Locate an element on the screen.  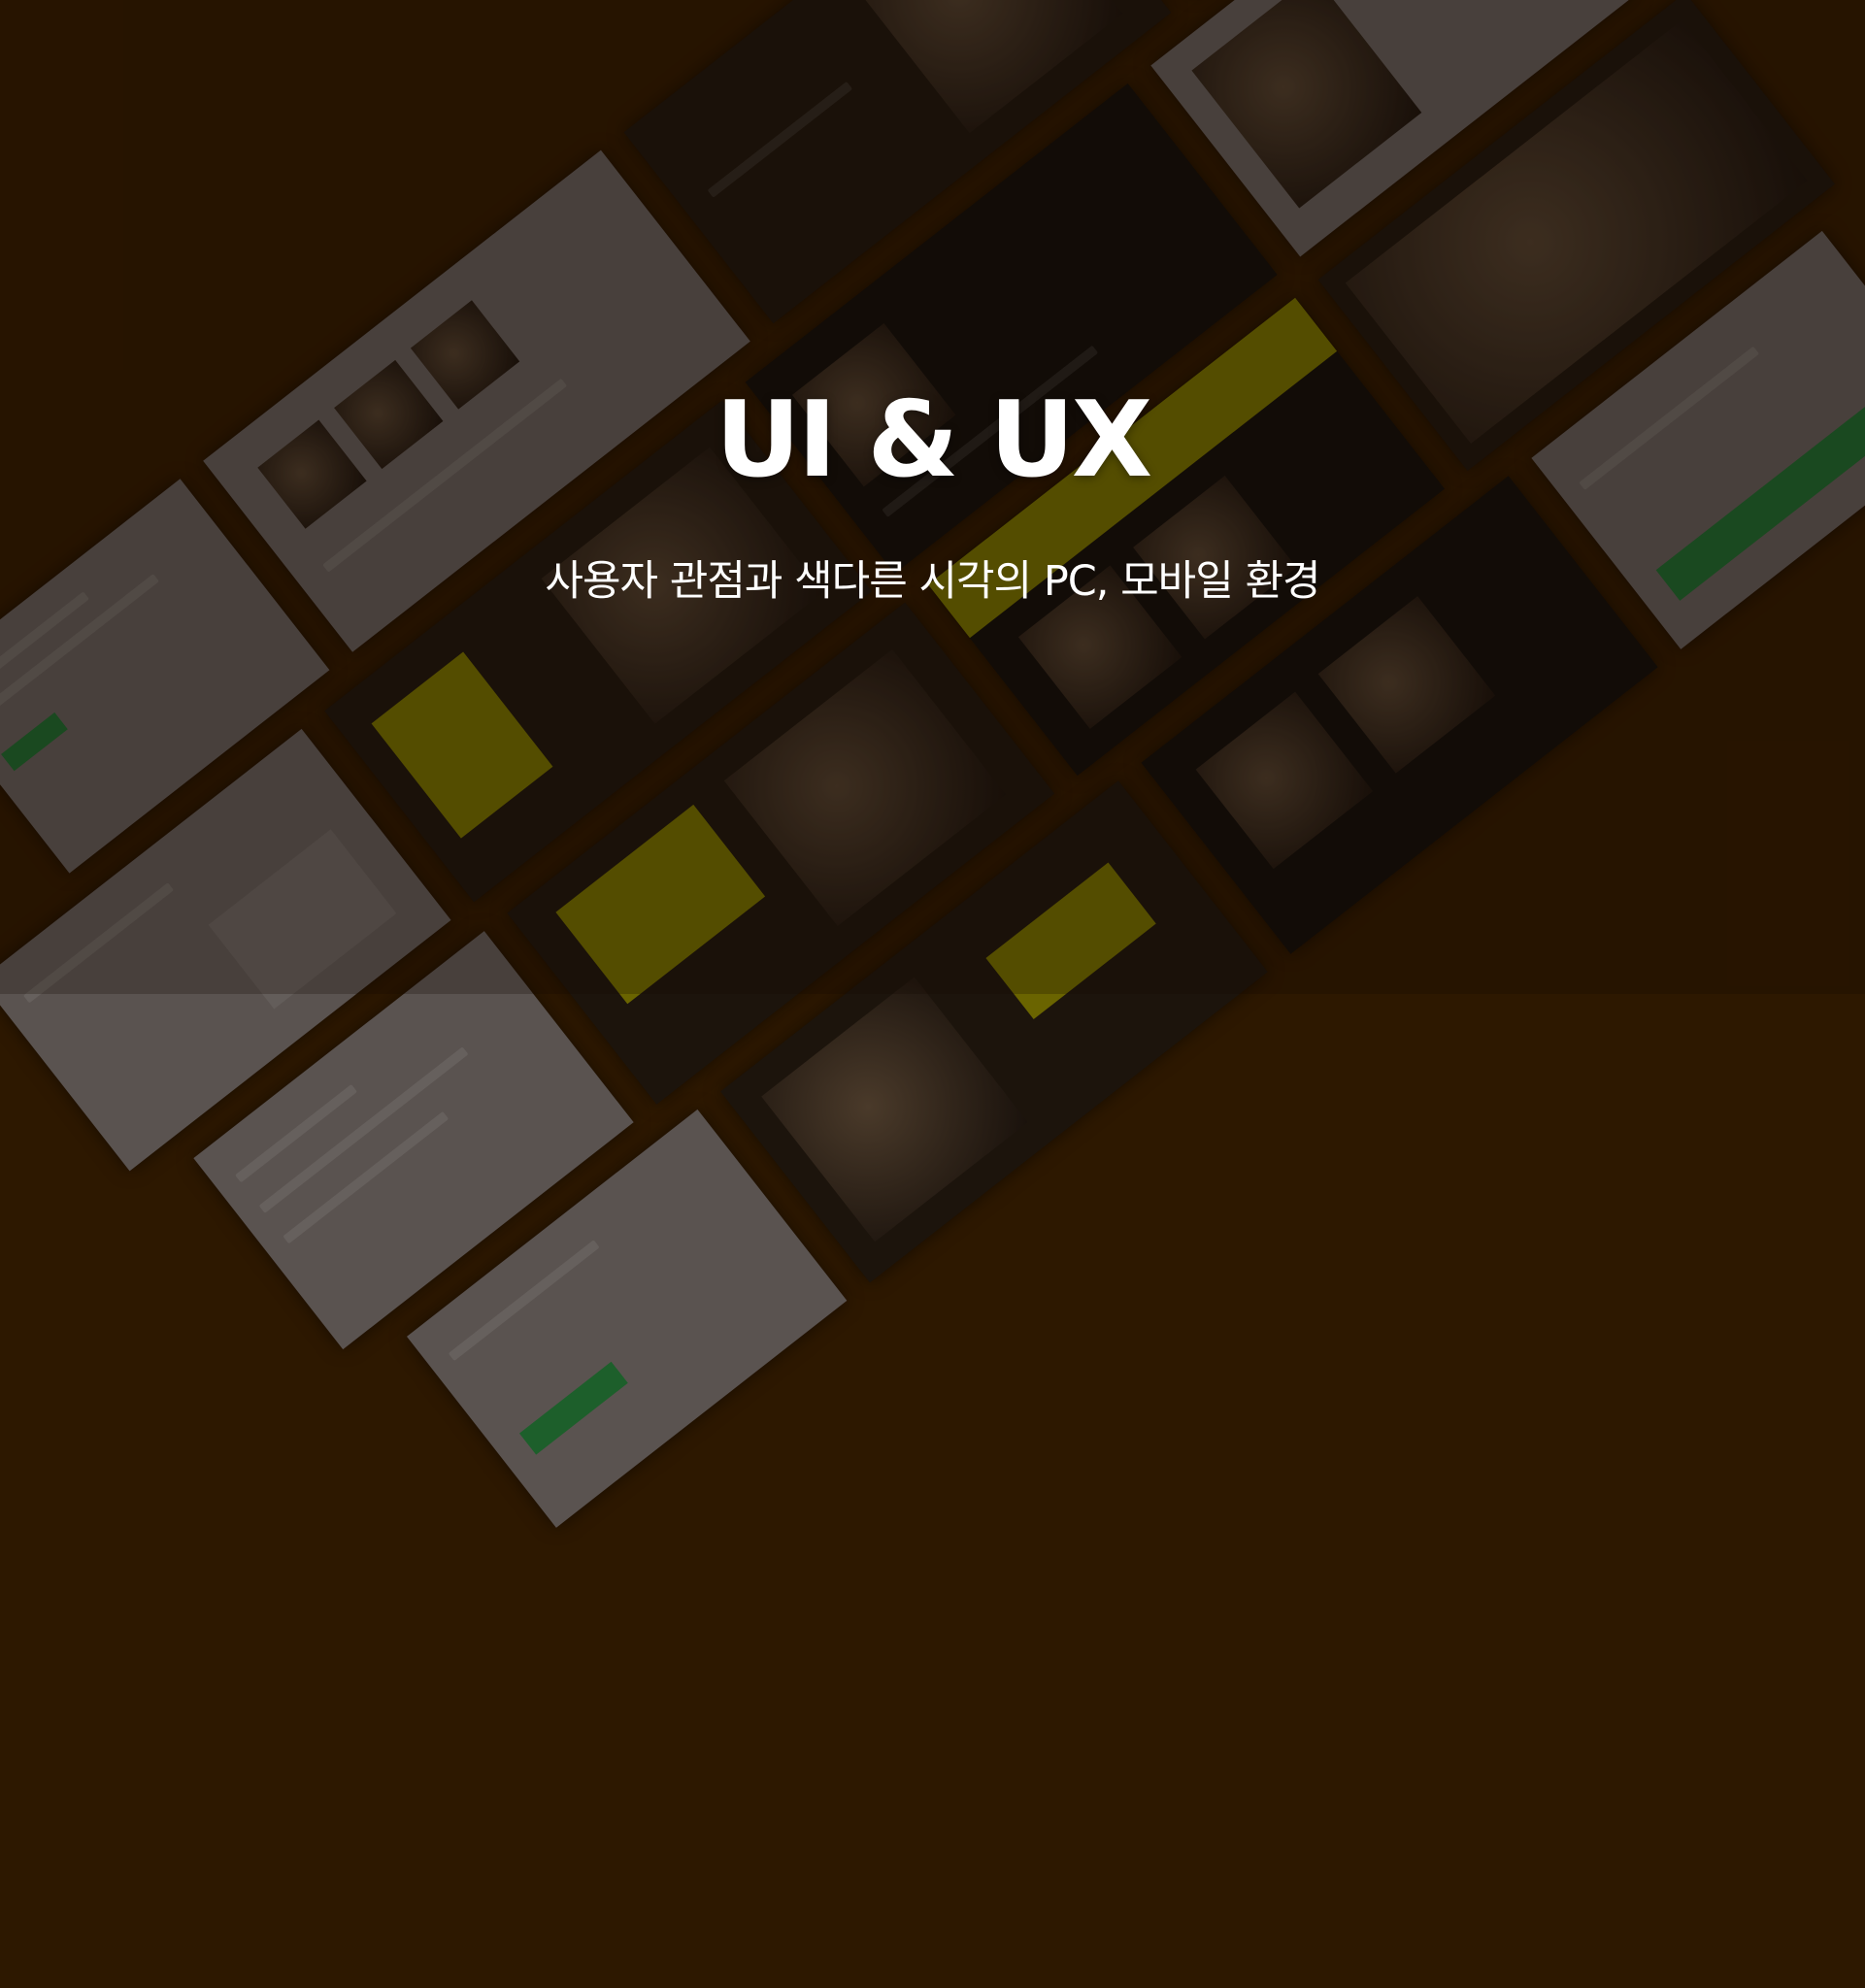
hero-subtitle: 사용자 관점과 색다른 시각의 PC, 모바일 환경 is located at coordinates (933, 581).